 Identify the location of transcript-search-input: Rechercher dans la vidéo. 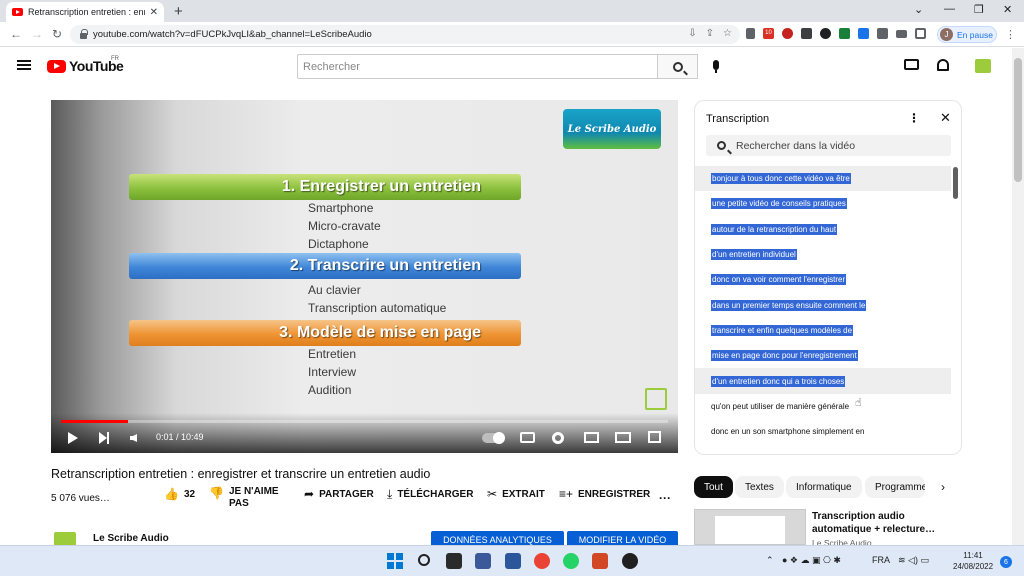
(828, 145).